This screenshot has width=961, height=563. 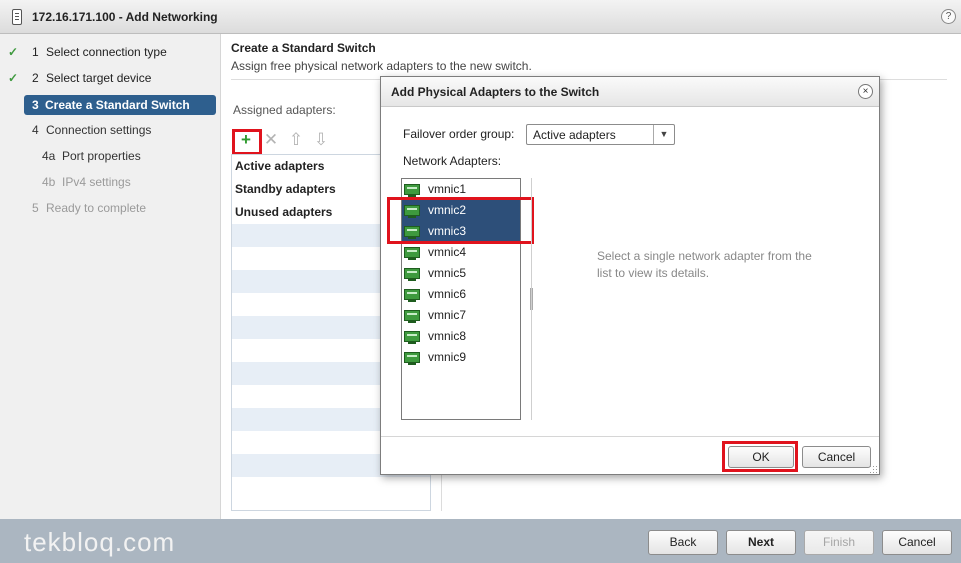 What do you see at coordinates (35, 130) in the screenshot?
I see `step-number: 4` at bounding box center [35, 130].